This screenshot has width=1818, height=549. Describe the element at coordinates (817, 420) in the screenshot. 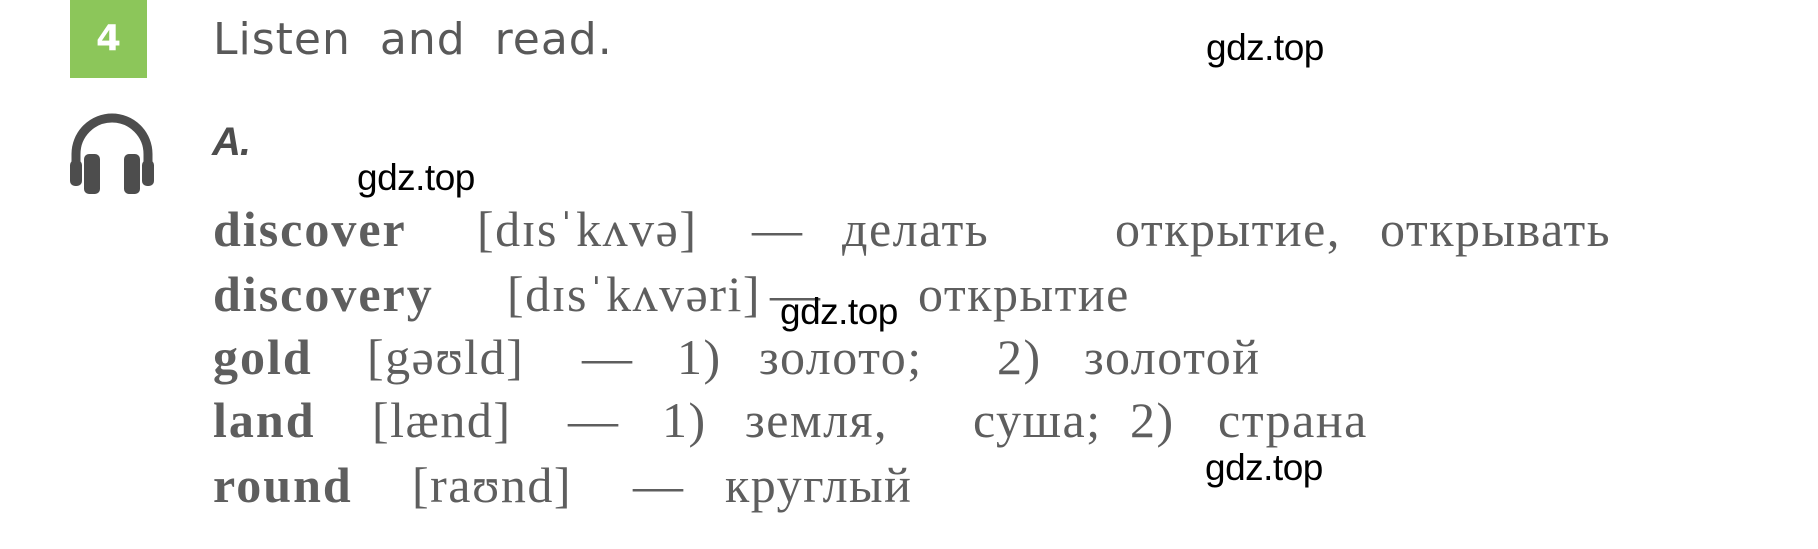

I see `vocab-translation: земля,` at that location.